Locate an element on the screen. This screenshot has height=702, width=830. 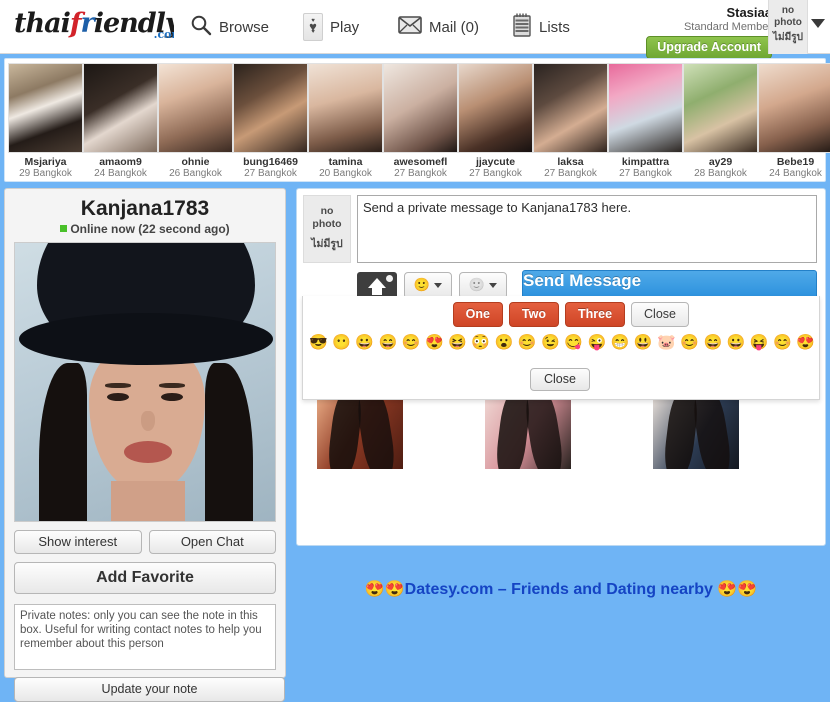
account-avatar-thai: ไม่มีรูป is located at coordinates (788, 37).